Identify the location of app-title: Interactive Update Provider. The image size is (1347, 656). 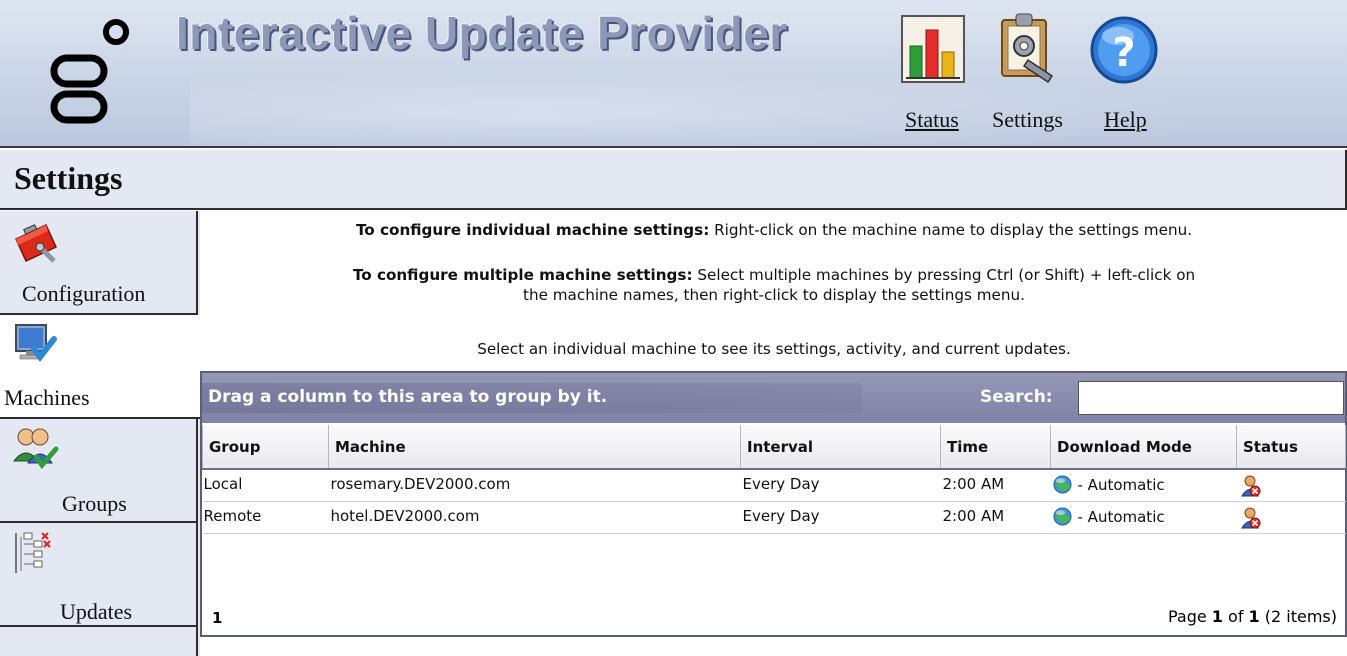
(482, 33).